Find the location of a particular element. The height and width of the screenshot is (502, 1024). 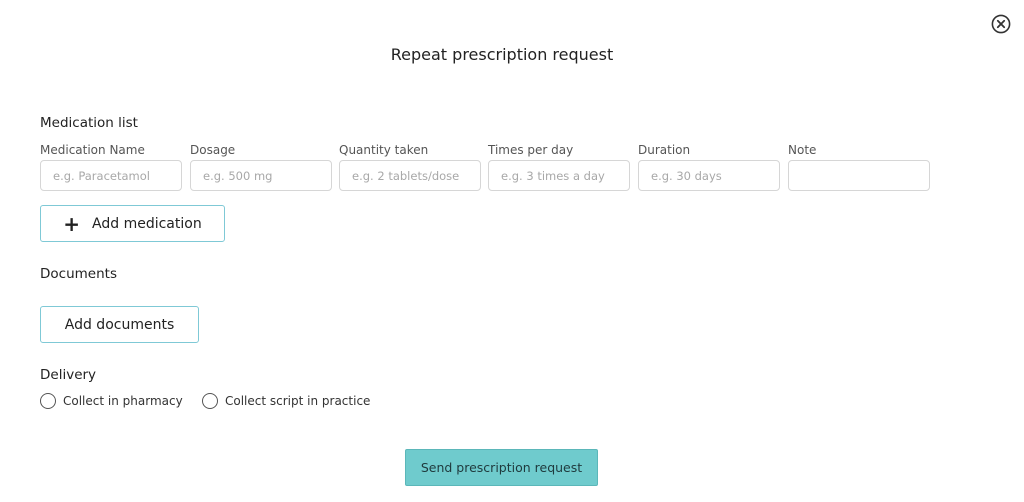

times-per-day-label: Times per day is located at coordinates (531, 150).